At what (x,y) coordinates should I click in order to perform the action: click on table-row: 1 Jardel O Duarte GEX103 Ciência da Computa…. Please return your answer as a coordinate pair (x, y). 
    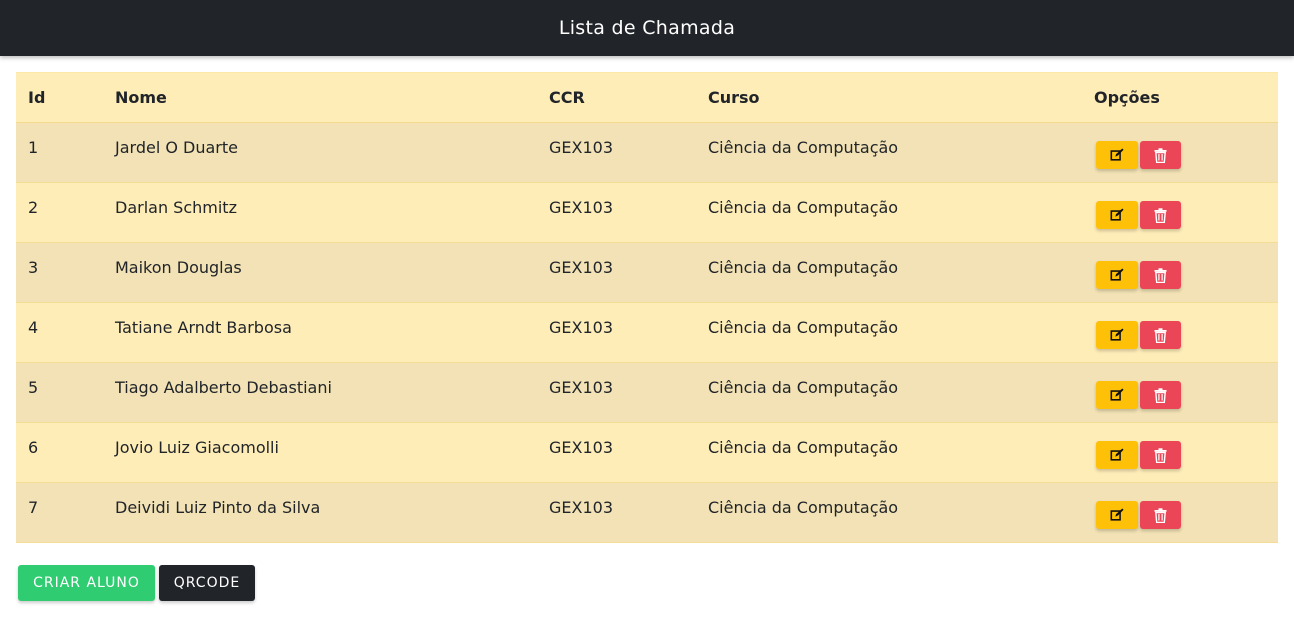
    Looking at the image, I should click on (647, 152).